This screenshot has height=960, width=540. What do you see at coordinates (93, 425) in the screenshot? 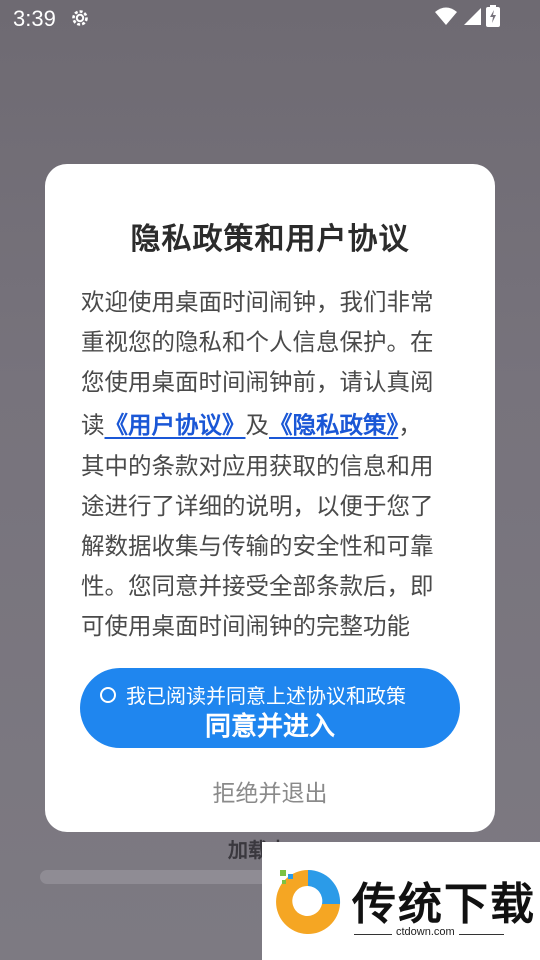
I see `body-text: 读` at bounding box center [93, 425].